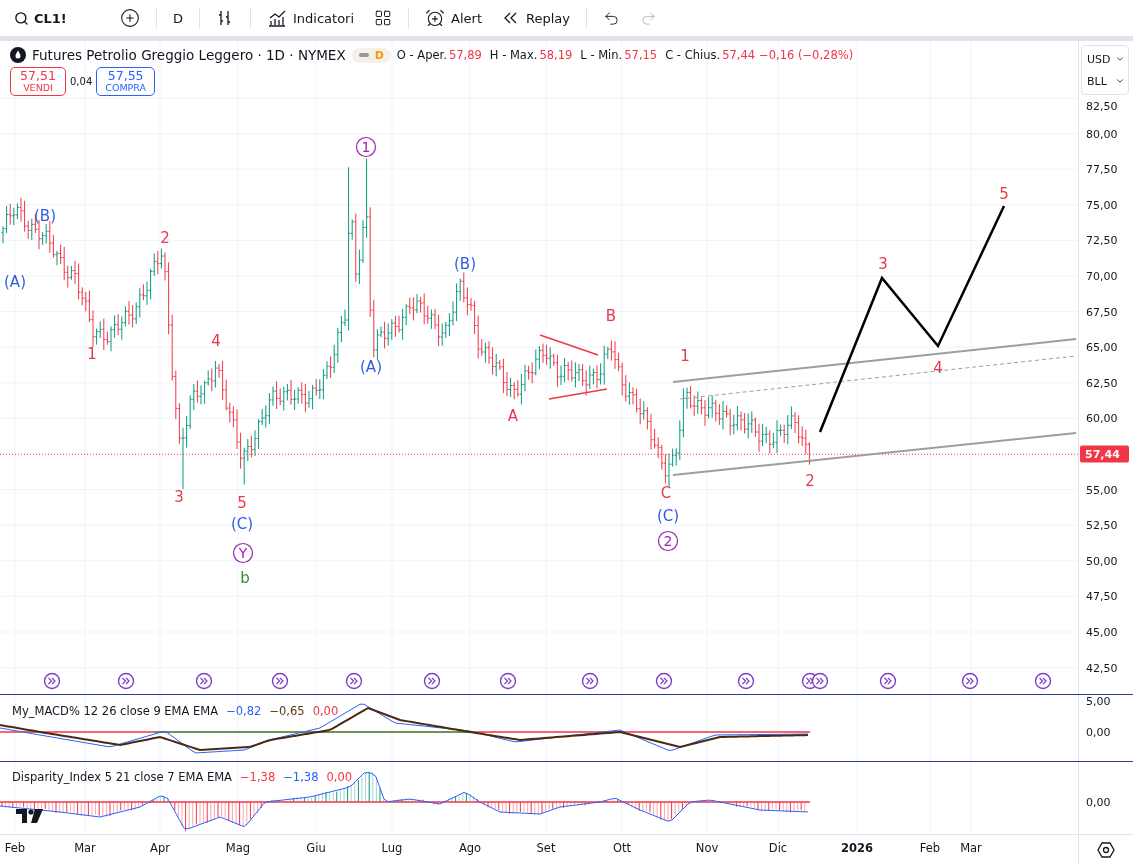 This screenshot has width=1133, height=864. I want to click on ohlc-label: L - Min., so click(601, 55).